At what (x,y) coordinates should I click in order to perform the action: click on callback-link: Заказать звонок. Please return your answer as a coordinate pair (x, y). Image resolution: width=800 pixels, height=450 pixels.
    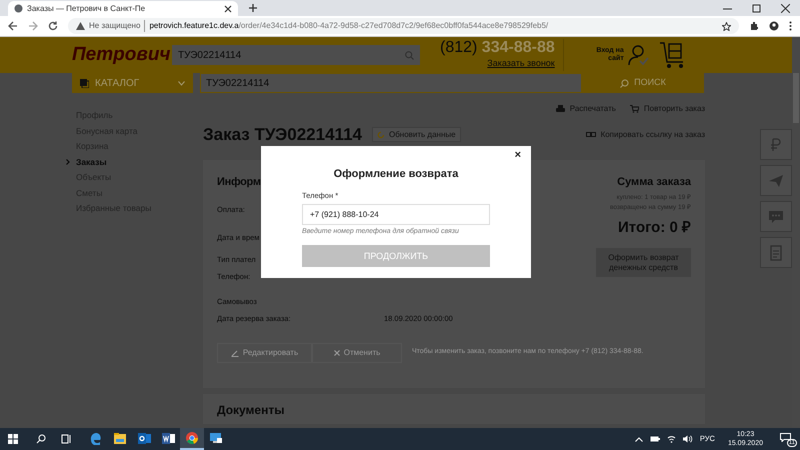
    Looking at the image, I should click on (521, 64).